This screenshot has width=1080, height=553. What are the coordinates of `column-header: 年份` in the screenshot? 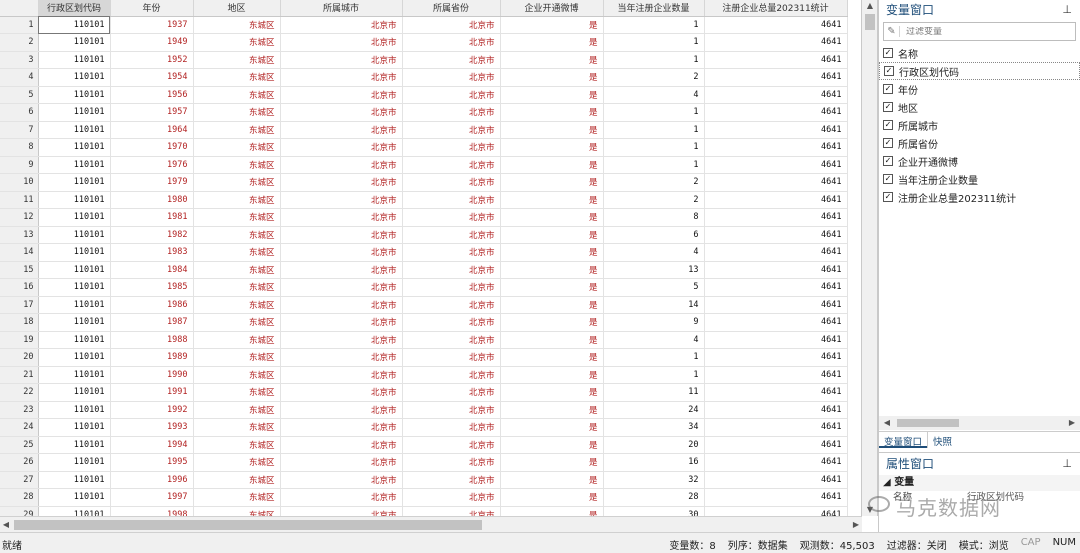 It's located at (152, 8).